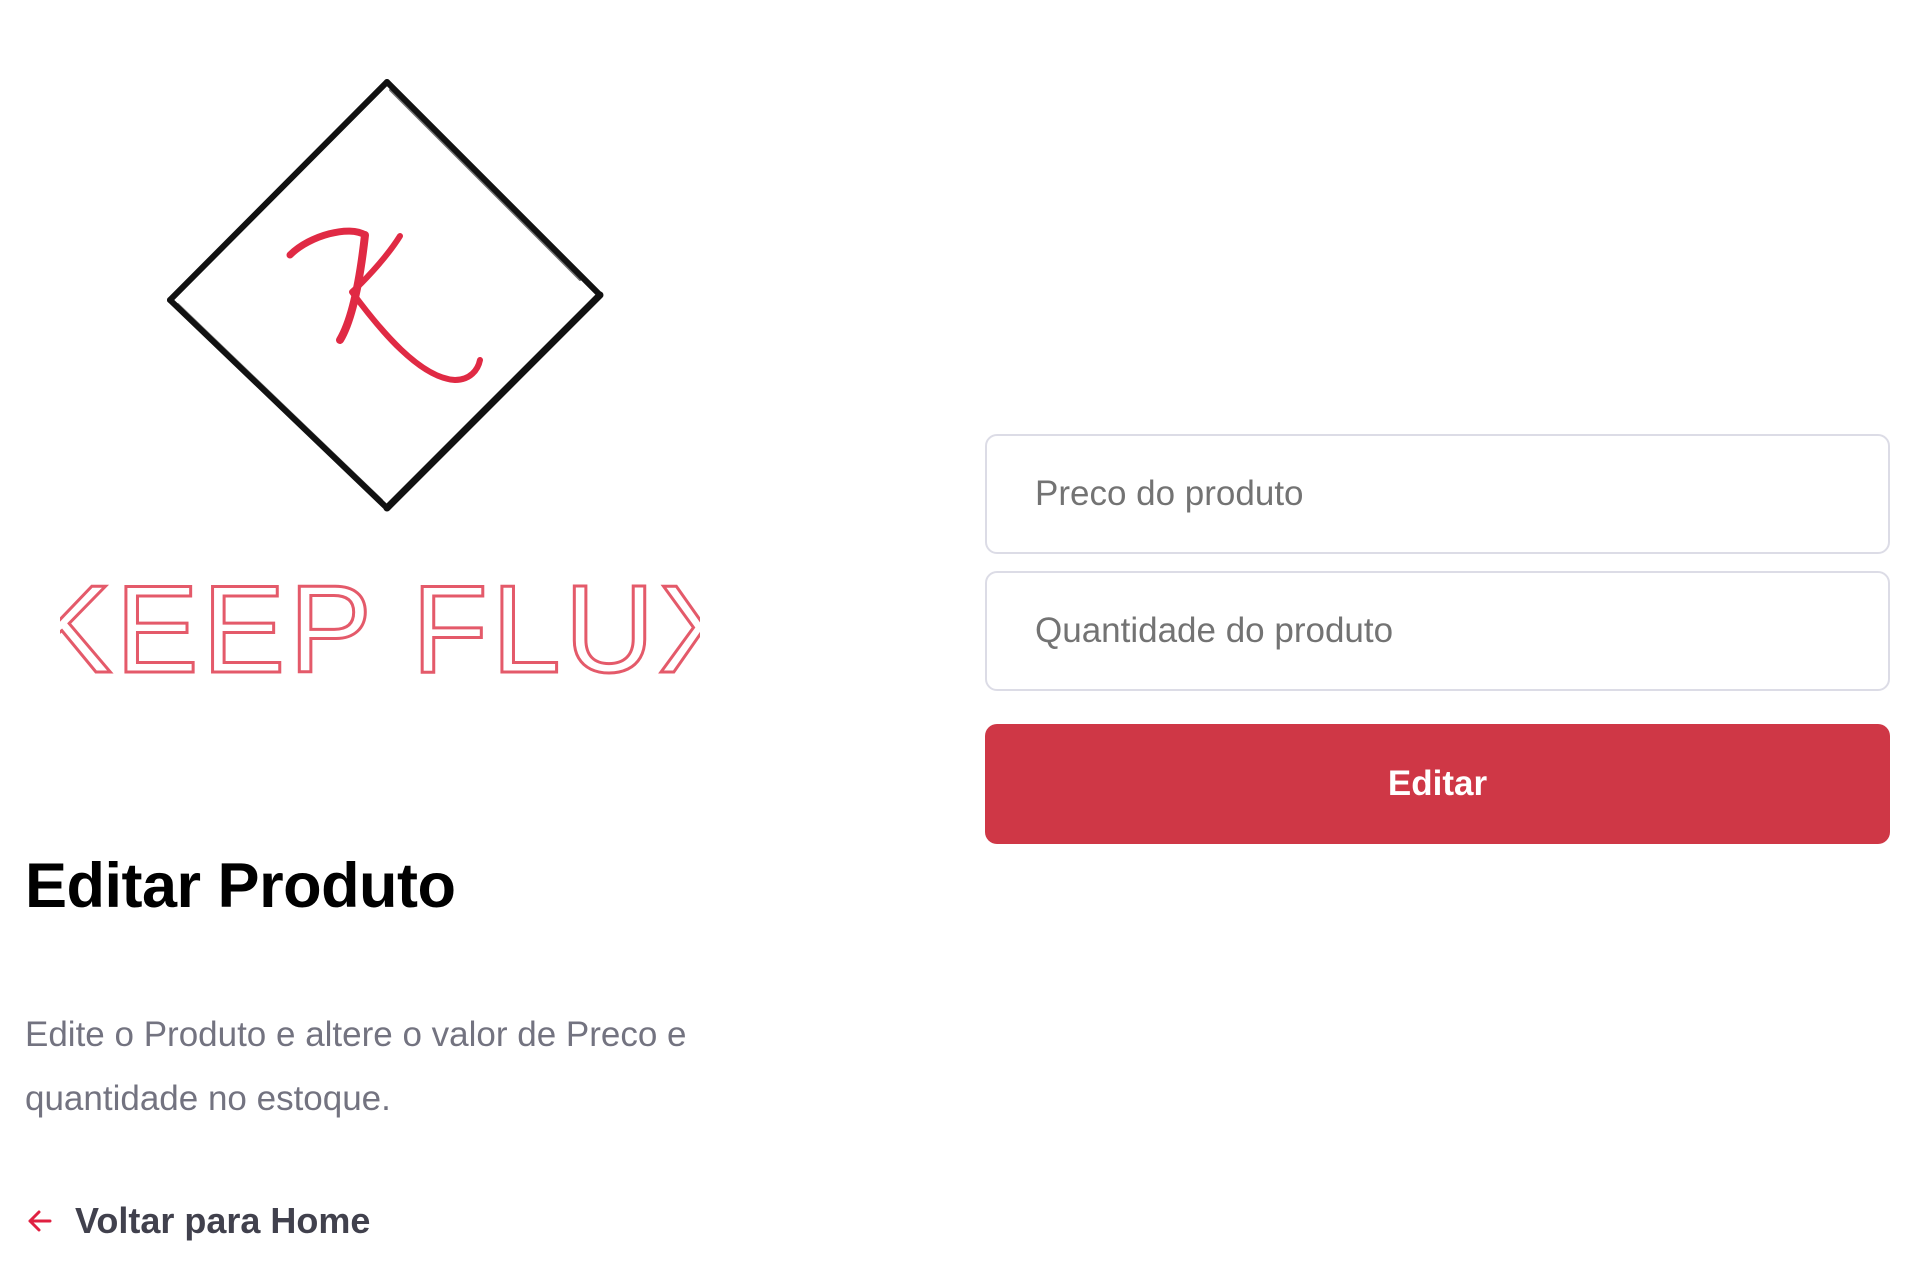 This screenshot has height=1274, width=1916. Describe the element at coordinates (1437, 631) in the screenshot. I see `quantity-input` at that location.